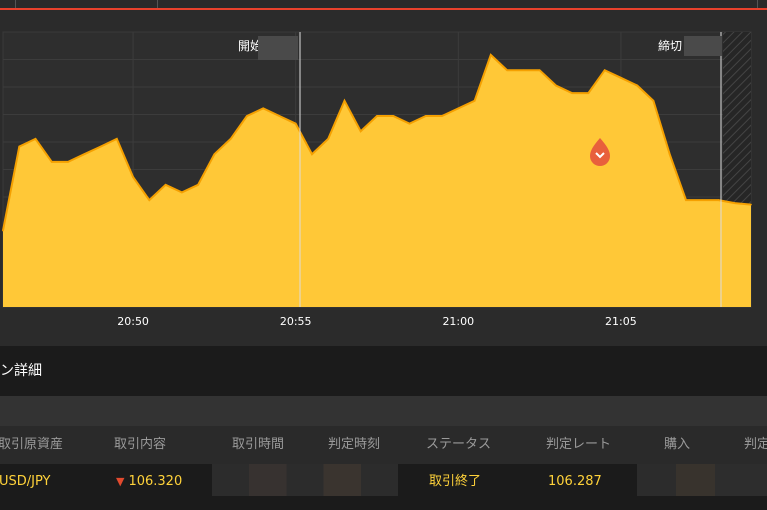  What do you see at coordinates (258, 444) in the screenshot?
I see `header-trade-time: 取引時間` at bounding box center [258, 444].